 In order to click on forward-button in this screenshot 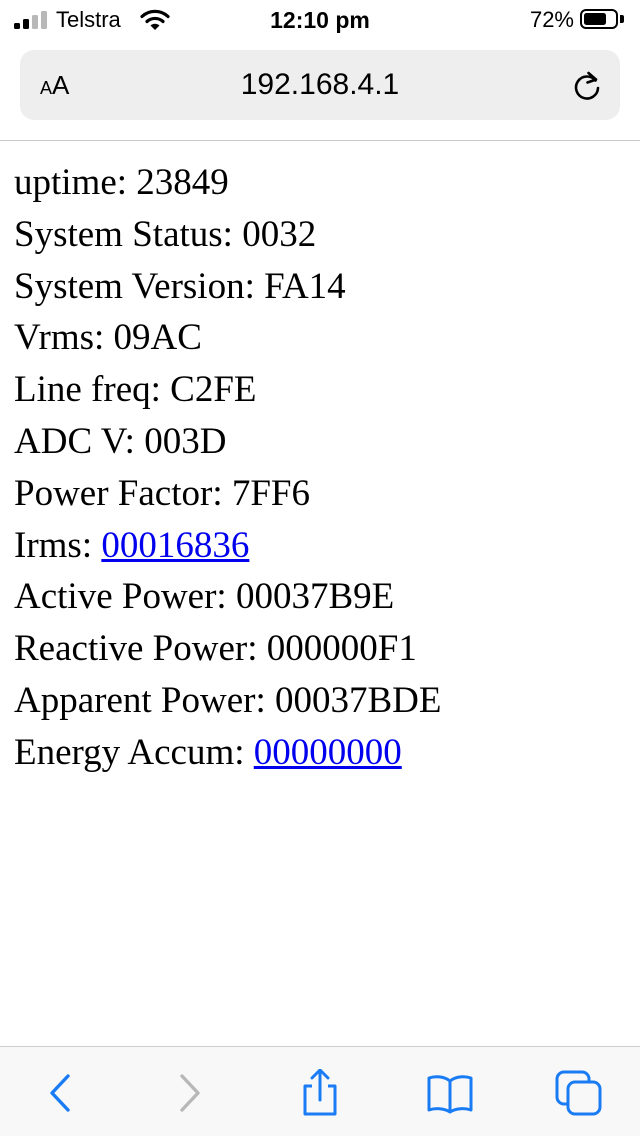, I will do `click(190, 1093)`.